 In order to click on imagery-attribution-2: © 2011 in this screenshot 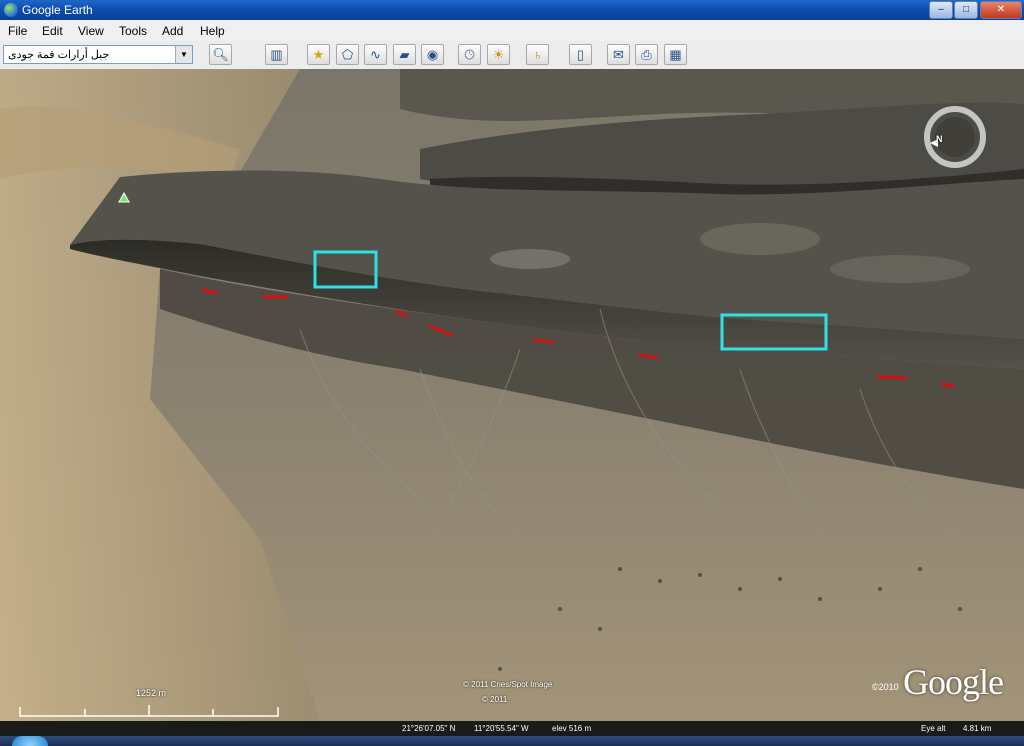, I will do `click(495, 699)`.